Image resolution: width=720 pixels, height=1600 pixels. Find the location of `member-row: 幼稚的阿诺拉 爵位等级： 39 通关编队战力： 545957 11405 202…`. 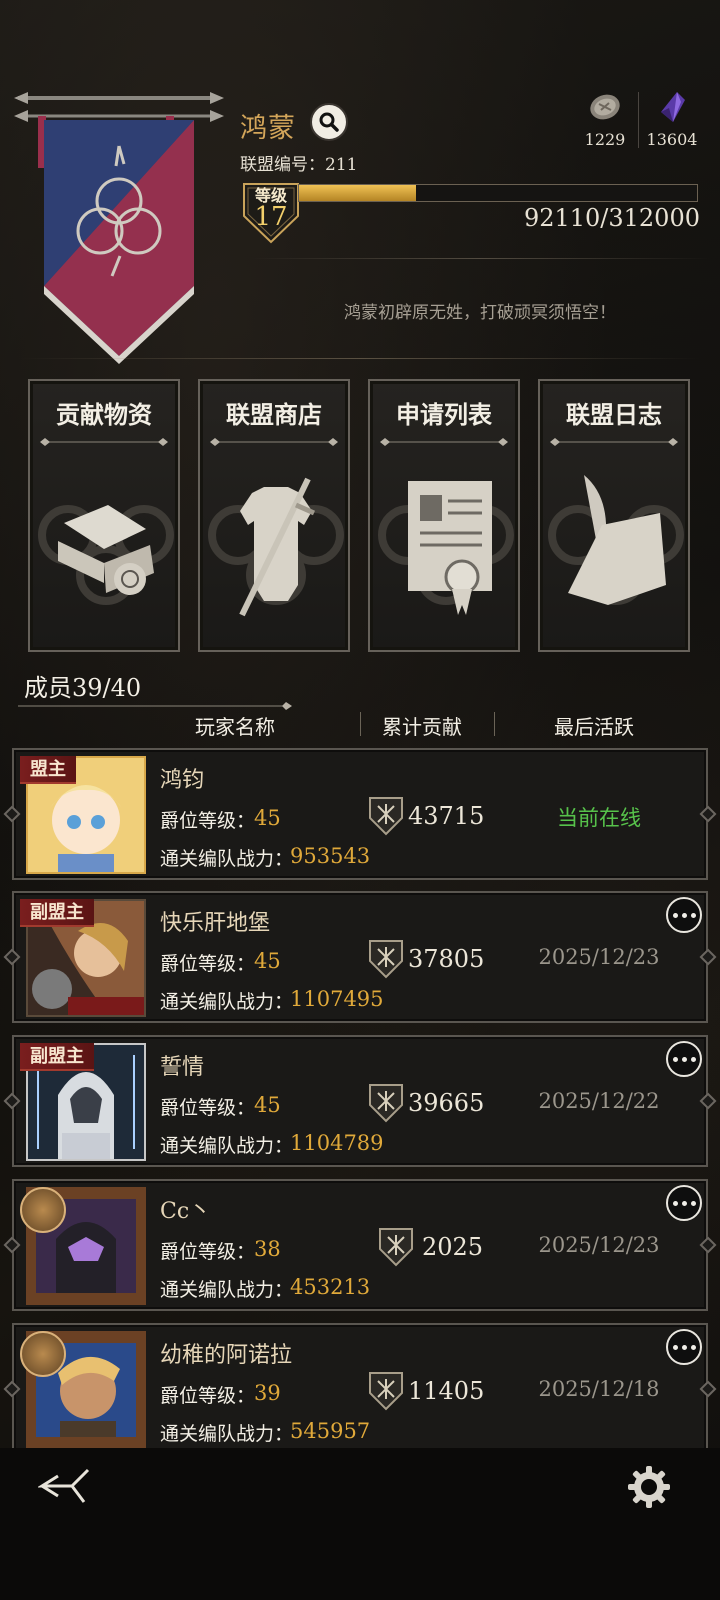

member-row: 幼稚的阿诺拉 爵位等级： 39 通关编队战力： 545957 11405 202… is located at coordinates (360, 1389).